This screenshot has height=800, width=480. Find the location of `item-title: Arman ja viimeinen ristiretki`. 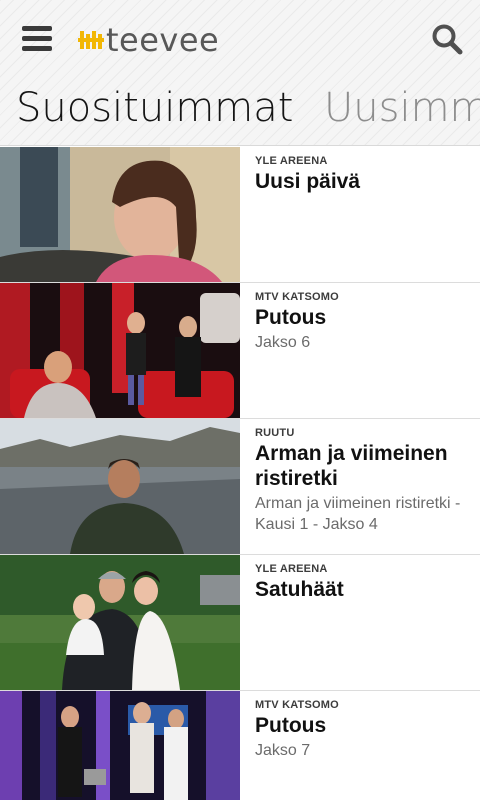

item-title: Arman ja viimeinen ristiretki is located at coordinates (351, 466).